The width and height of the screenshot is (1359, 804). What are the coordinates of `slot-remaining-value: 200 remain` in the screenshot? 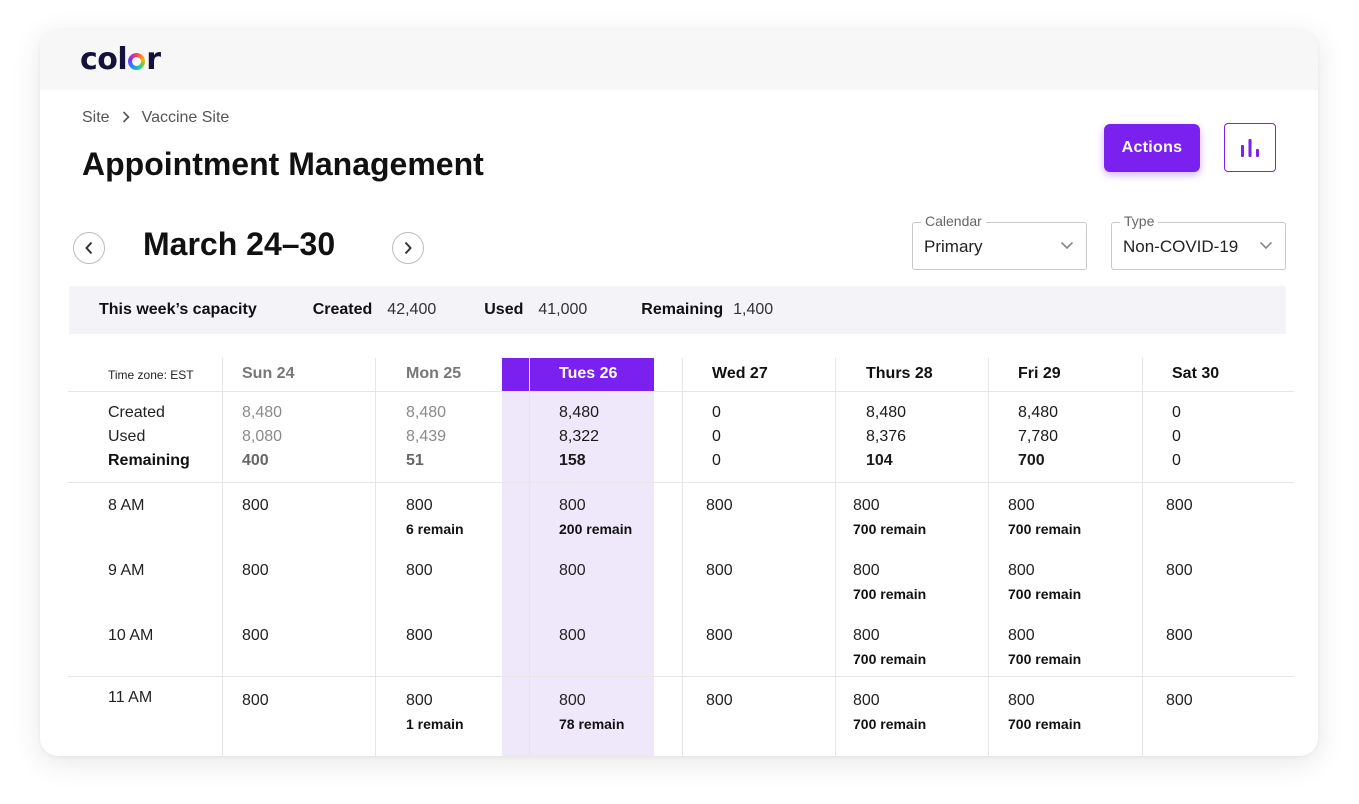 It's located at (596, 529).